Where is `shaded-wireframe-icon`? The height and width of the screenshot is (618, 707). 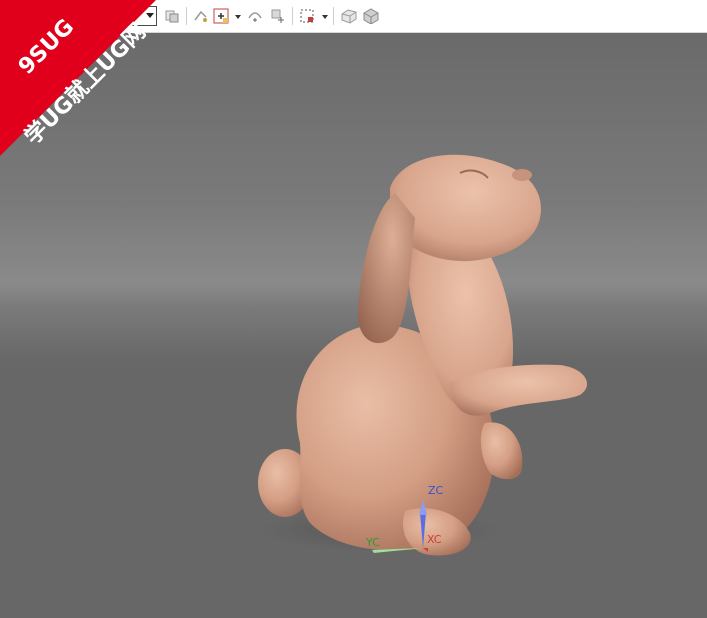
shaded-wireframe-icon is located at coordinates (349, 18).